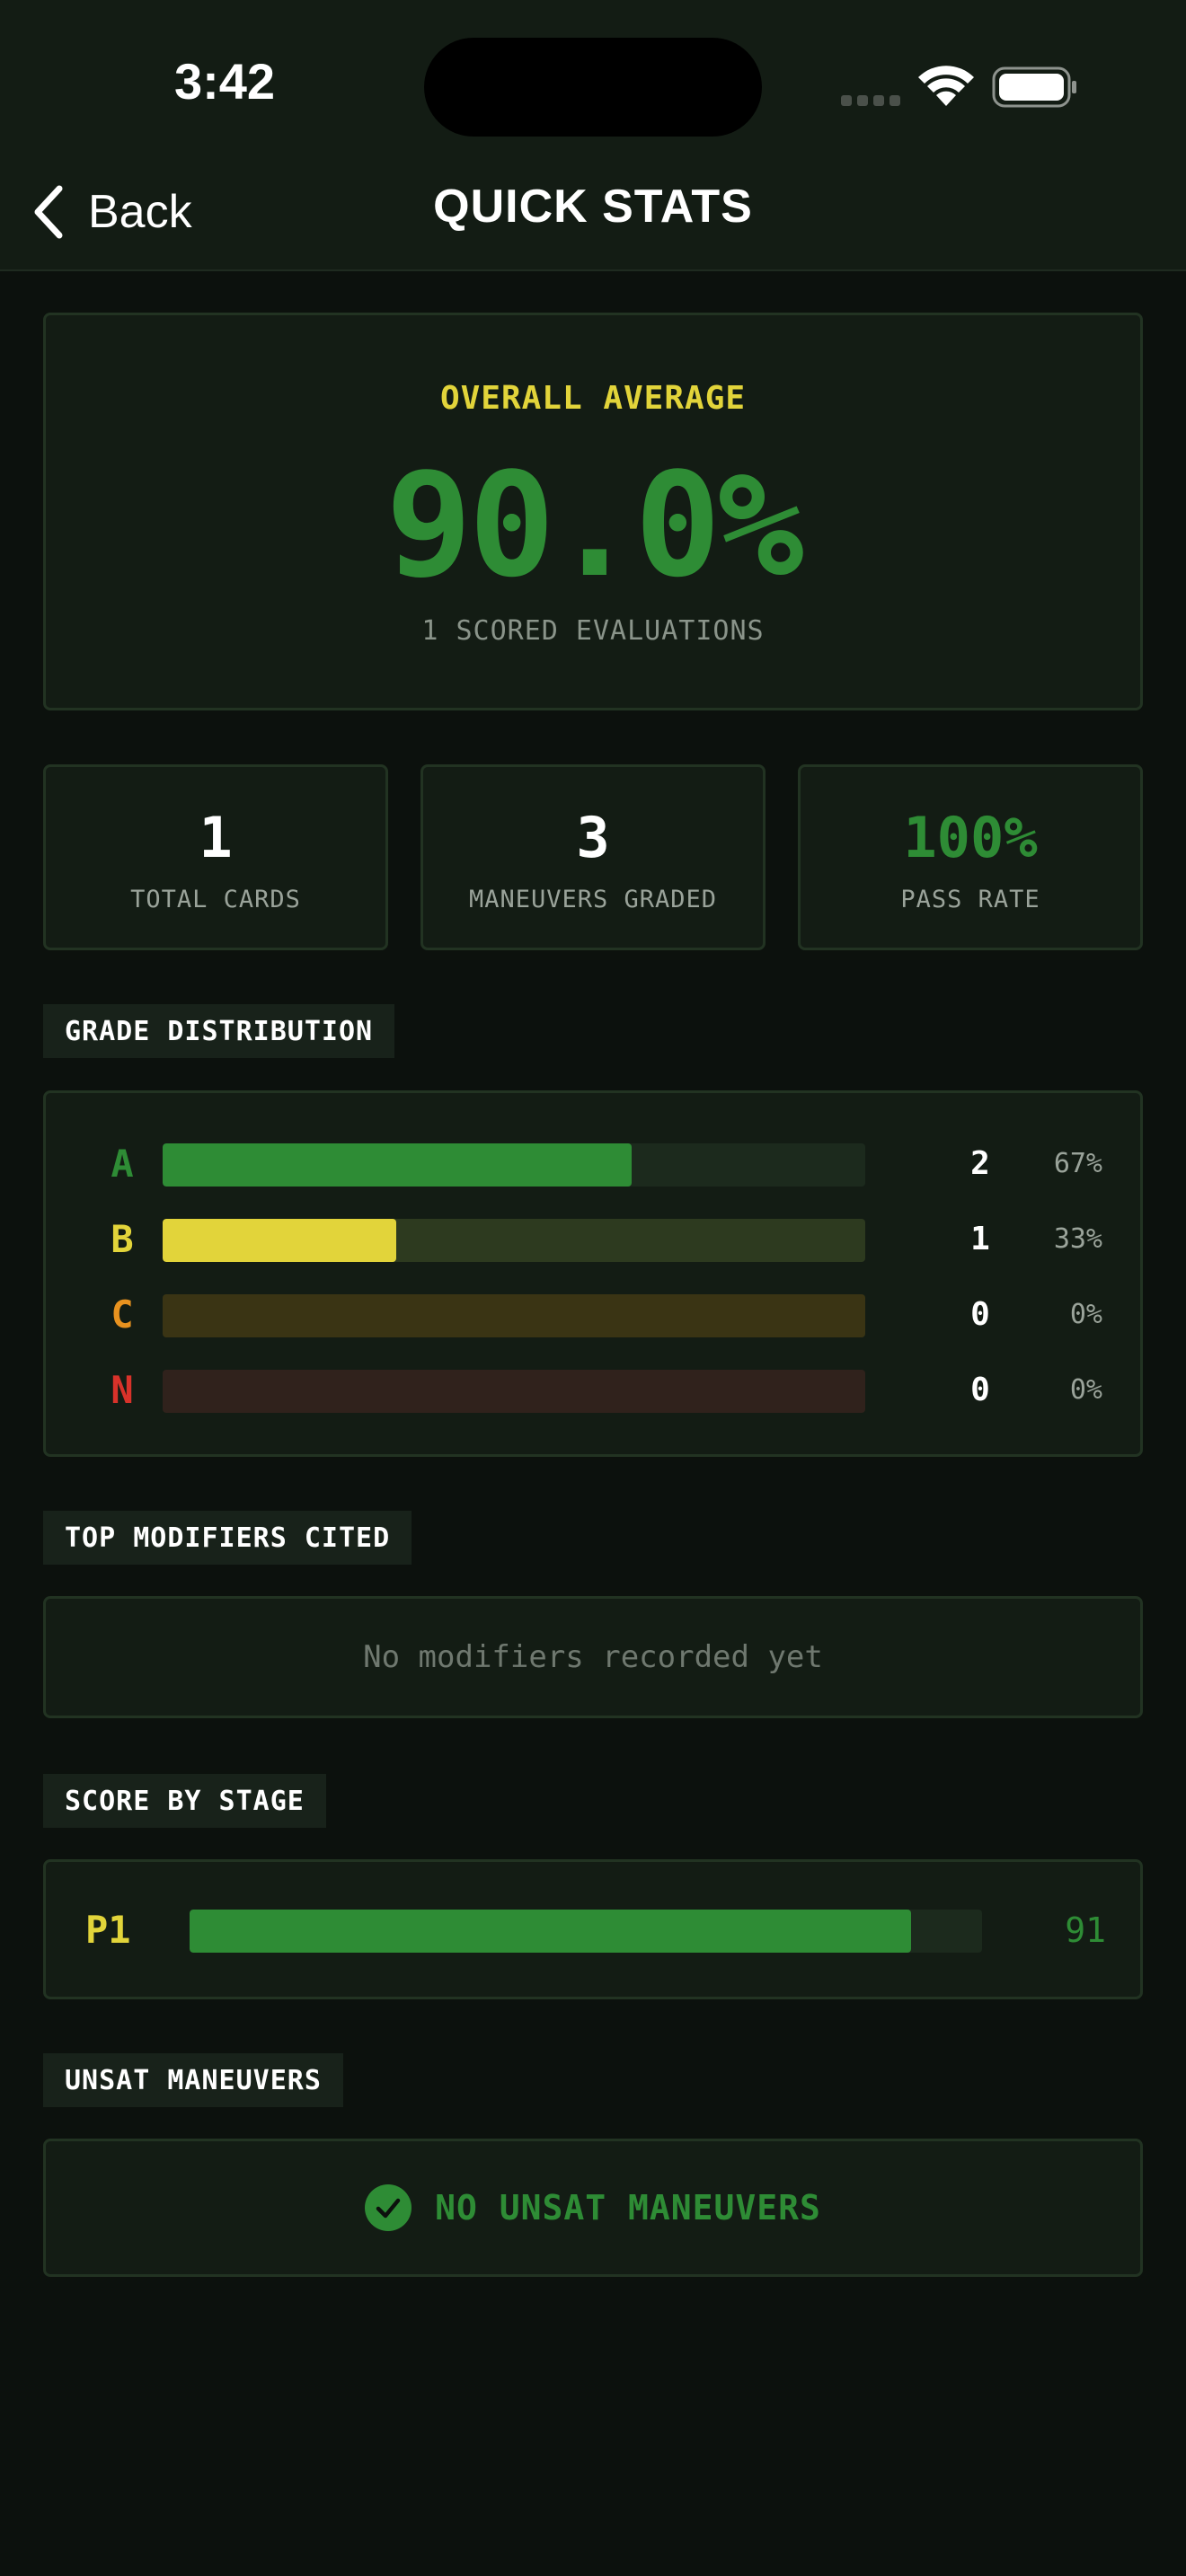  Describe the element at coordinates (970, 837) in the screenshot. I see `stat-value: 100%` at that location.